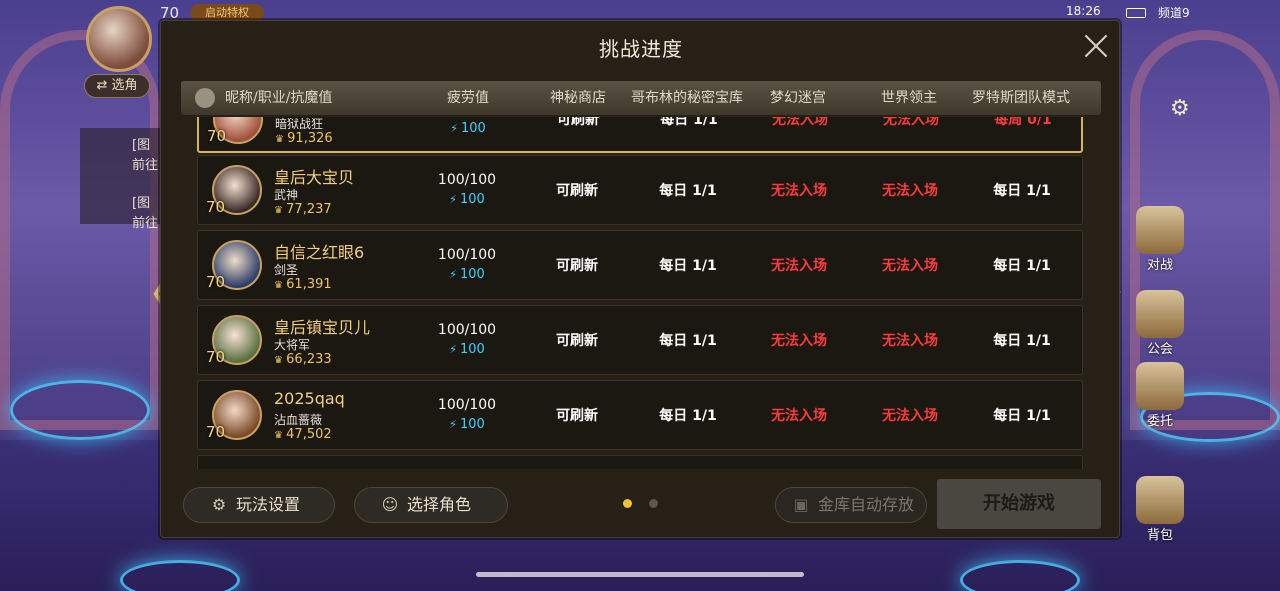 Image resolution: width=1280 pixels, height=591 pixels. Describe the element at coordinates (119, 39) in the screenshot. I see `player-avatar` at that location.